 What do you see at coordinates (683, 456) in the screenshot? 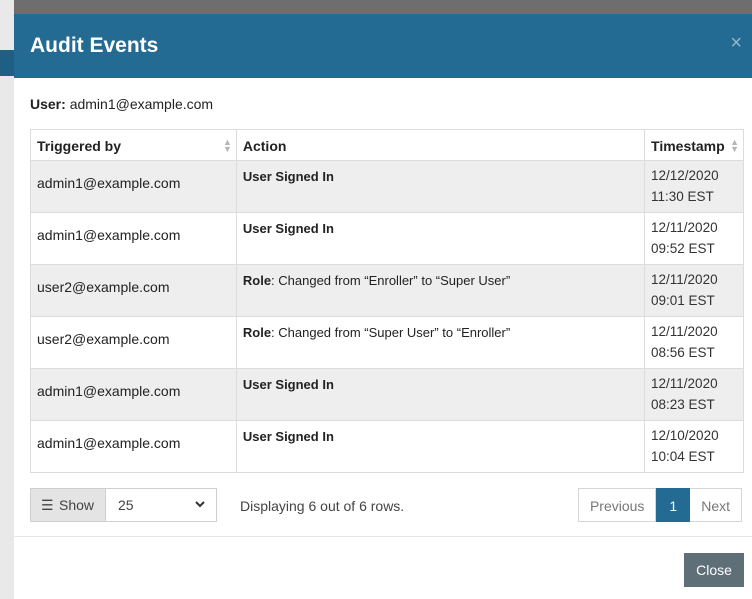
I see `timestamp-time: 10:04 EST` at bounding box center [683, 456].